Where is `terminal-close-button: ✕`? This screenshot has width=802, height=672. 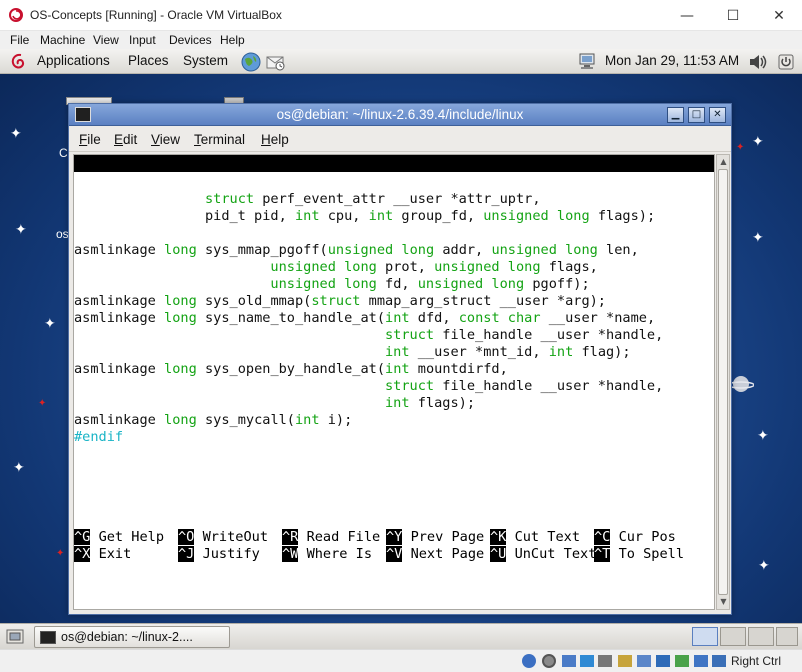 terminal-close-button: ✕ is located at coordinates (717, 115).